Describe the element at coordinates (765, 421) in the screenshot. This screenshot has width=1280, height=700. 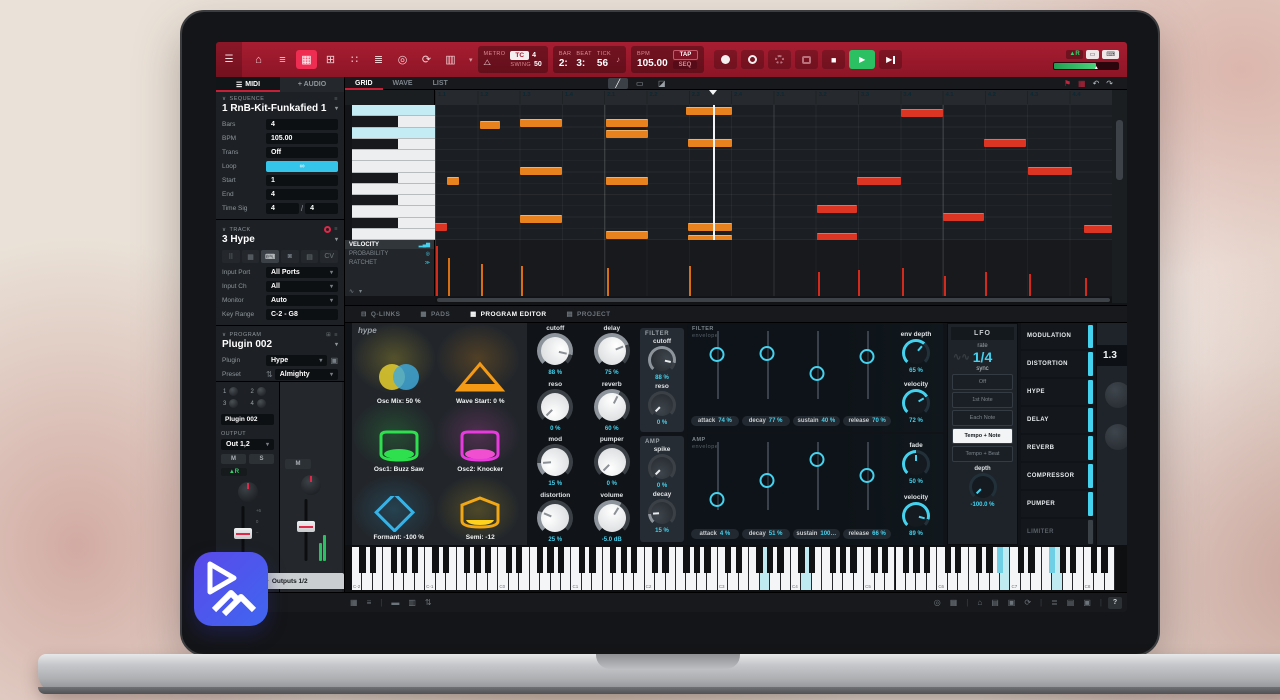
I see `pill-decay: decay 77 %` at that location.